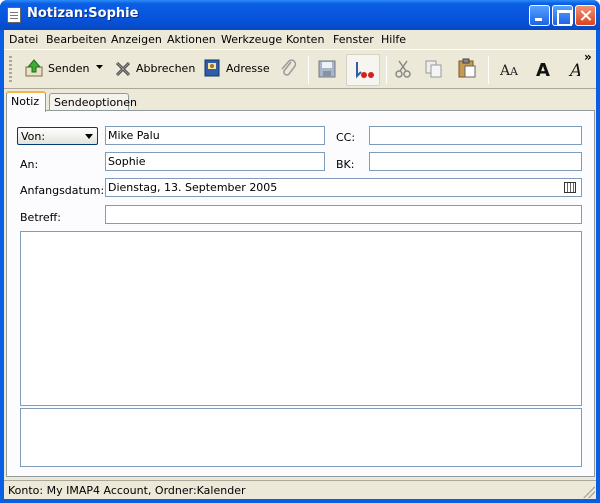  Describe the element at coordinates (165, 68) in the screenshot. I see `cancel-button: Abbrechen` at that location.